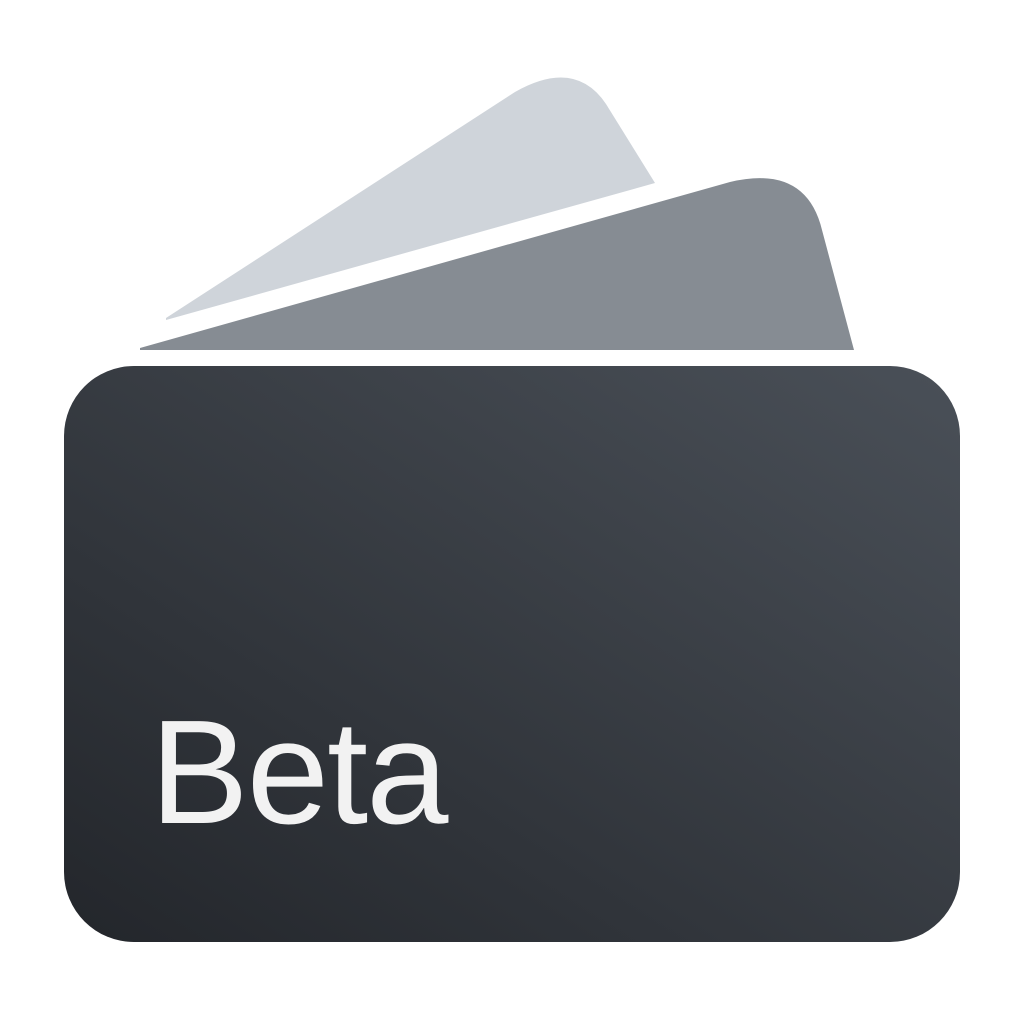 The height and width of the screenshot is (1024, 1024). What do you see at coordinates (299, 772) in the screenshot?
I see `beta-label: Beta` at bounding box center [299, 772].